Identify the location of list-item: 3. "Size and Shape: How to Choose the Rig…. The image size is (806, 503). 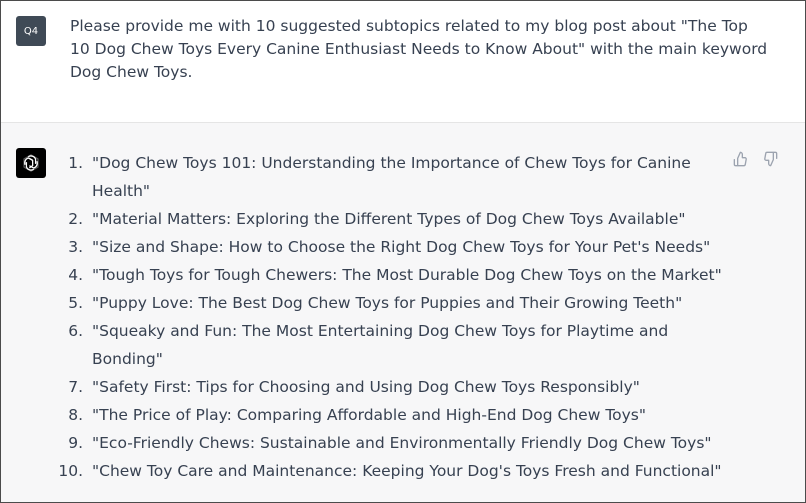
(391, 247).